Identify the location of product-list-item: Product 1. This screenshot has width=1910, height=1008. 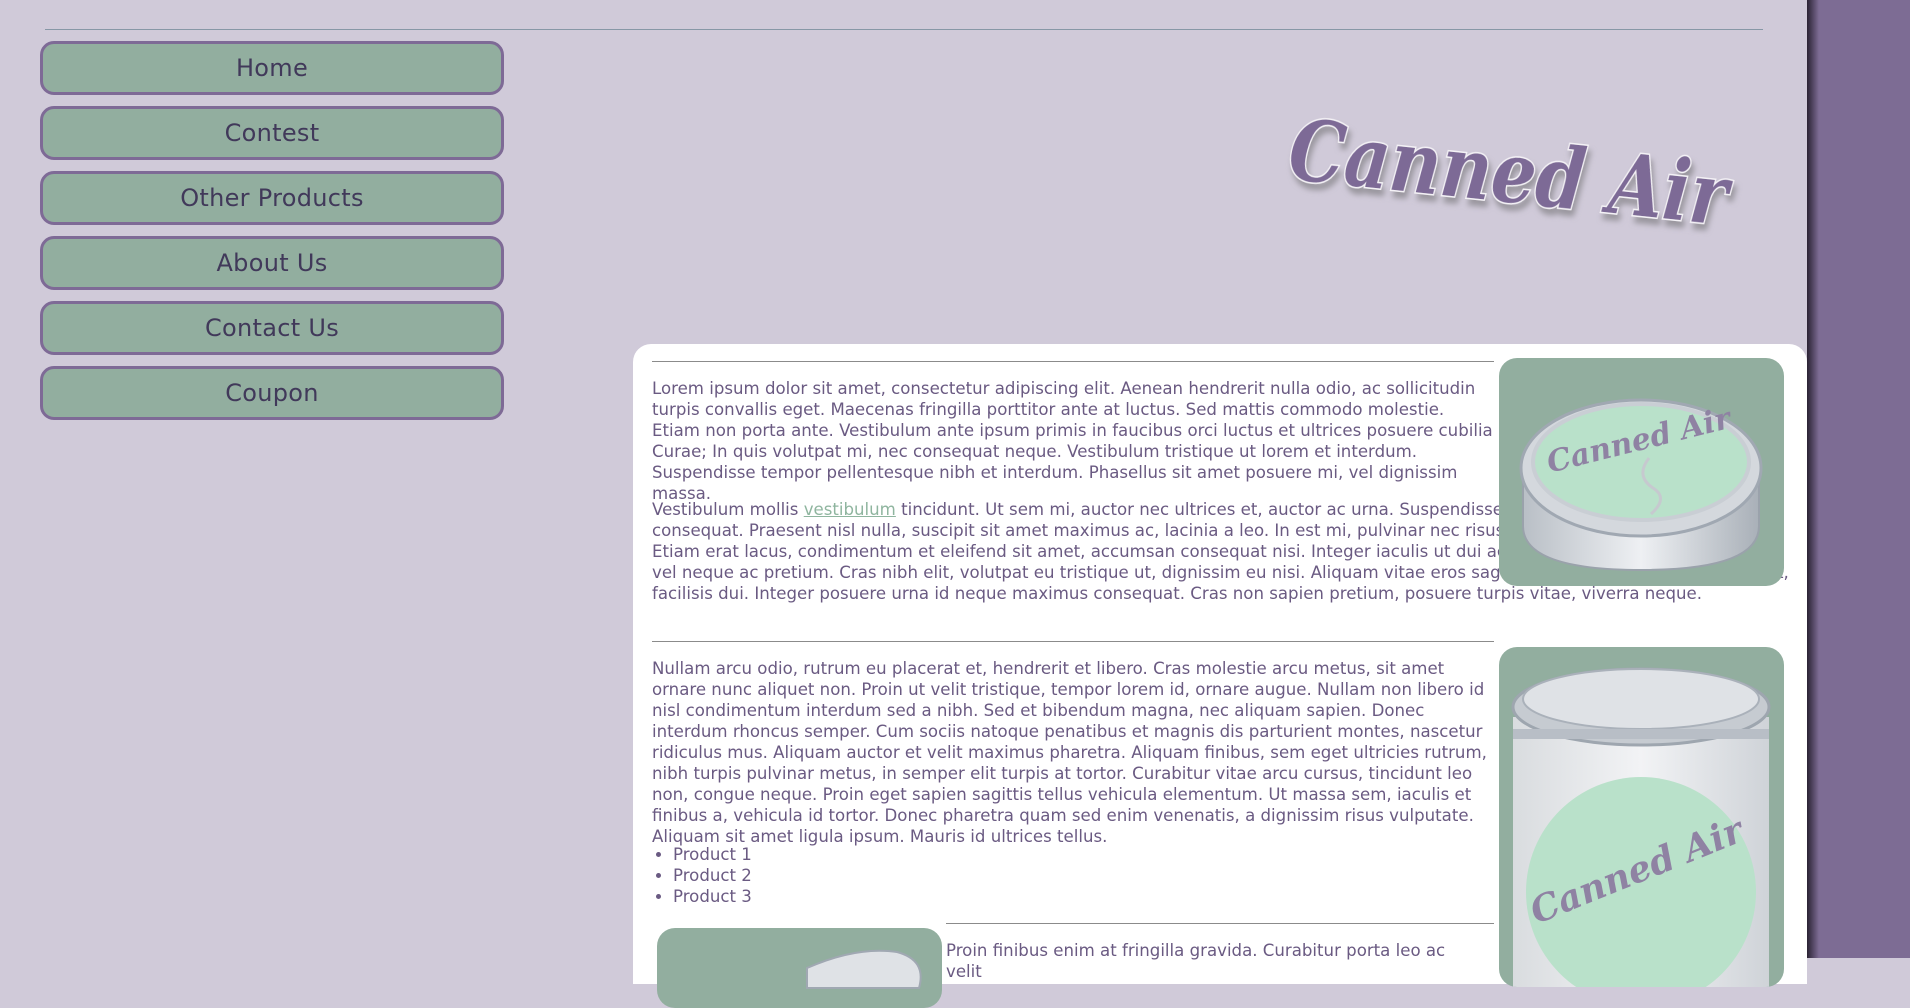
(712, 854).